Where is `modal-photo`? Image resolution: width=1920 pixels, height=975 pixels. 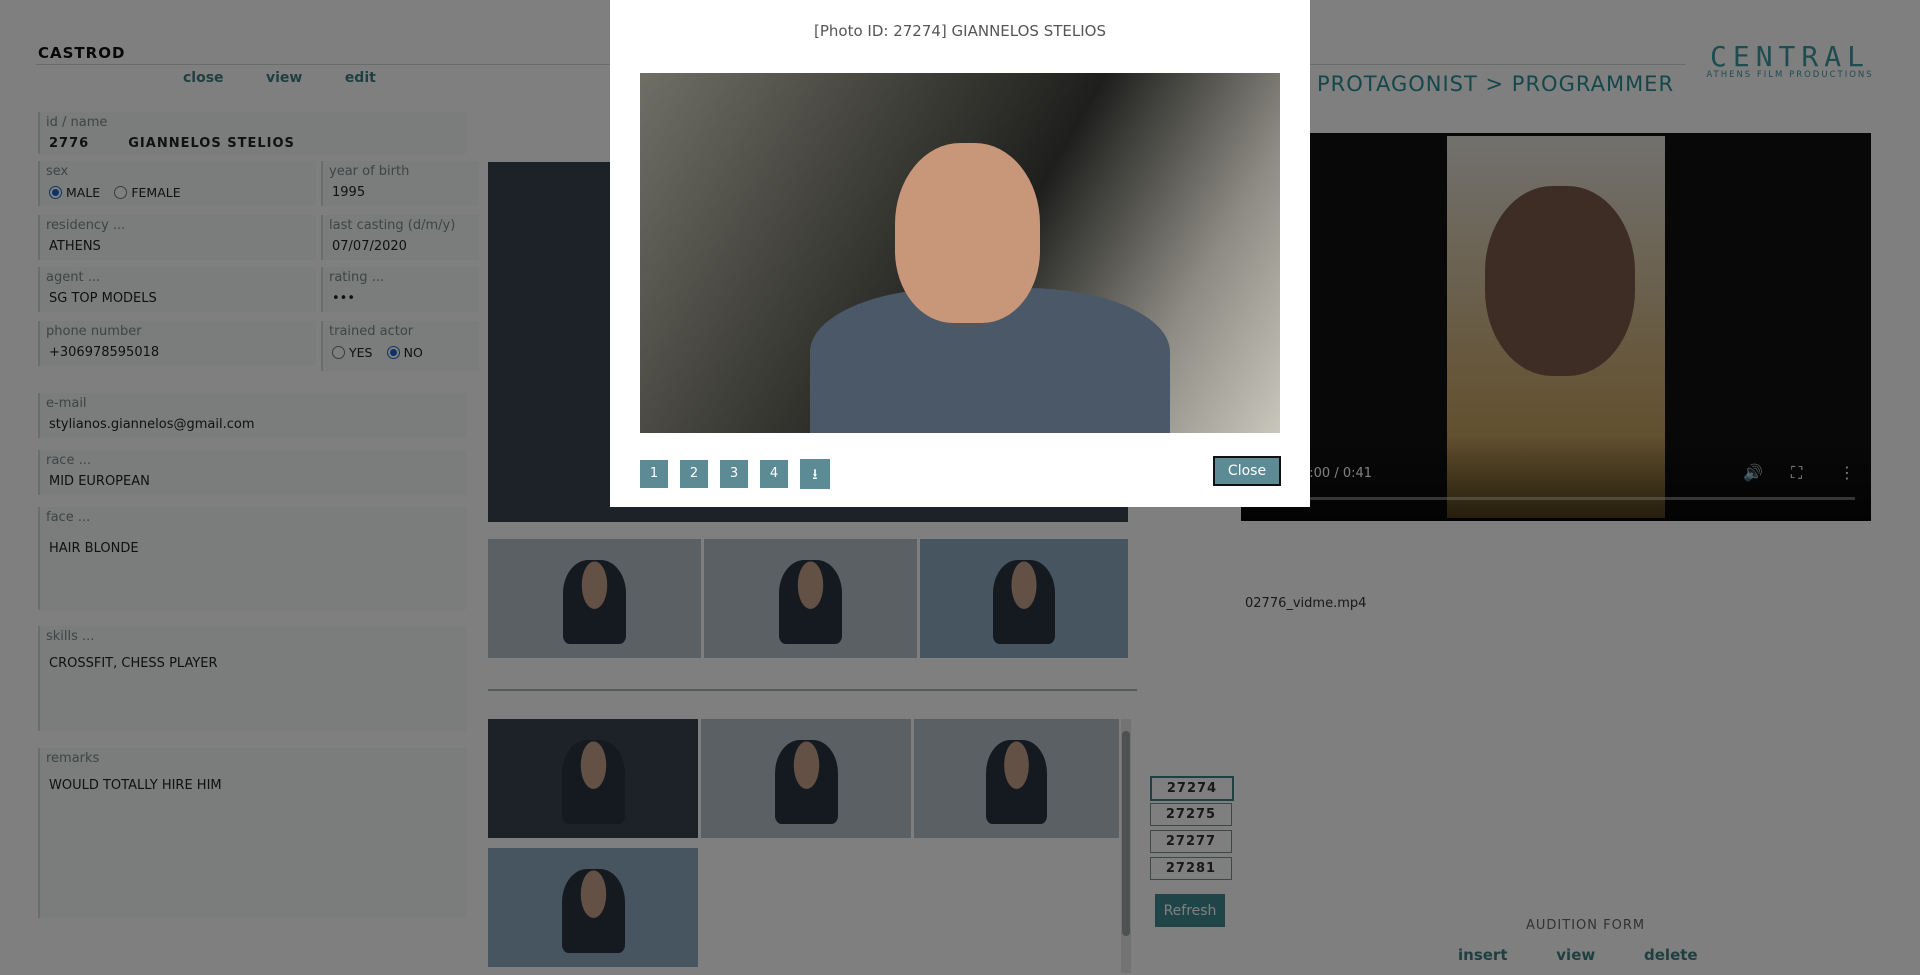 modal-photo is located at coordinates (960, 253).